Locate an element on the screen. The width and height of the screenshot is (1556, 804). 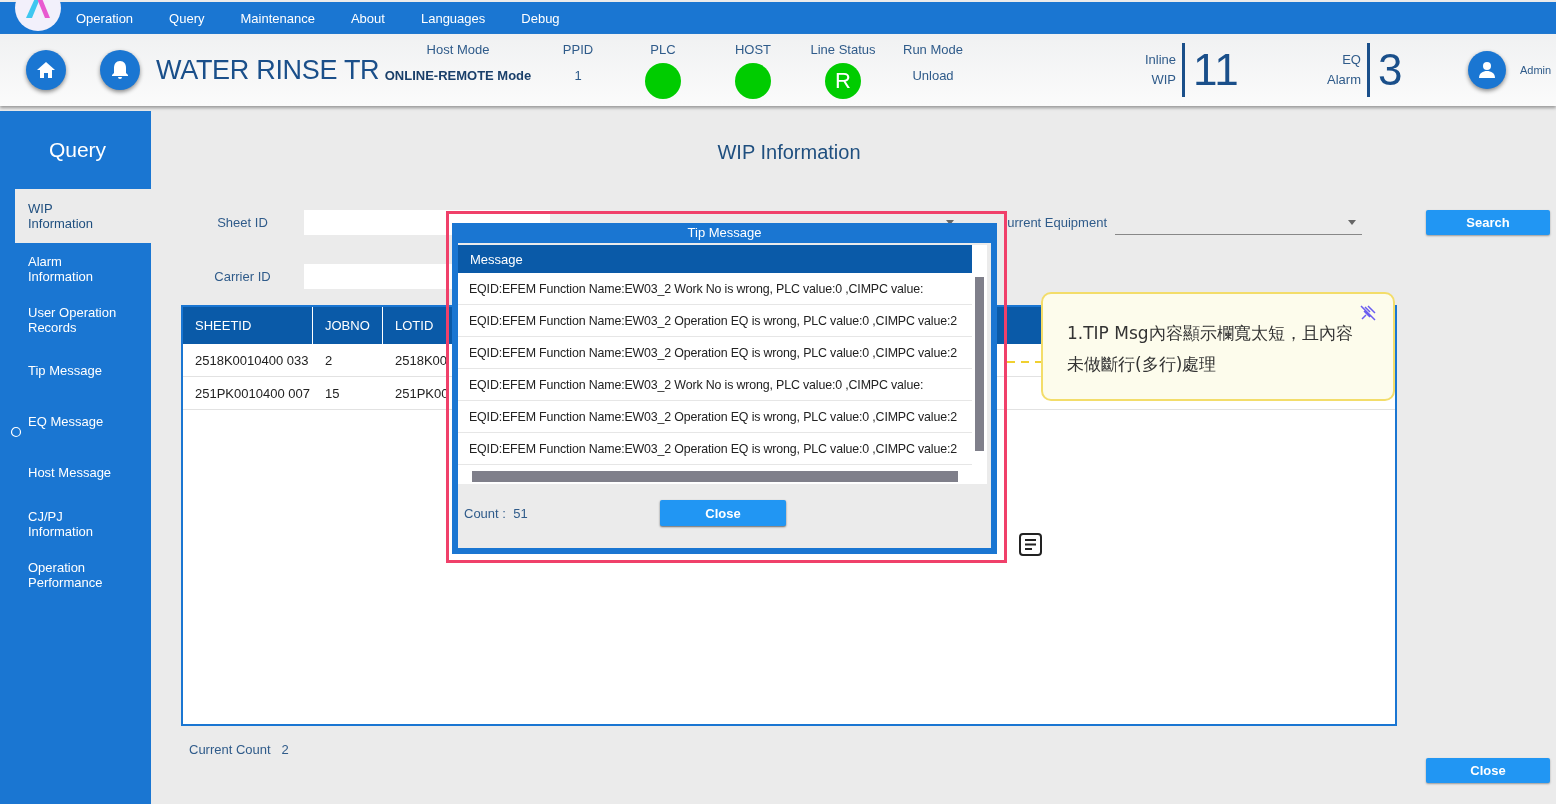
user-avatar is located at coordinates (1487, 70).